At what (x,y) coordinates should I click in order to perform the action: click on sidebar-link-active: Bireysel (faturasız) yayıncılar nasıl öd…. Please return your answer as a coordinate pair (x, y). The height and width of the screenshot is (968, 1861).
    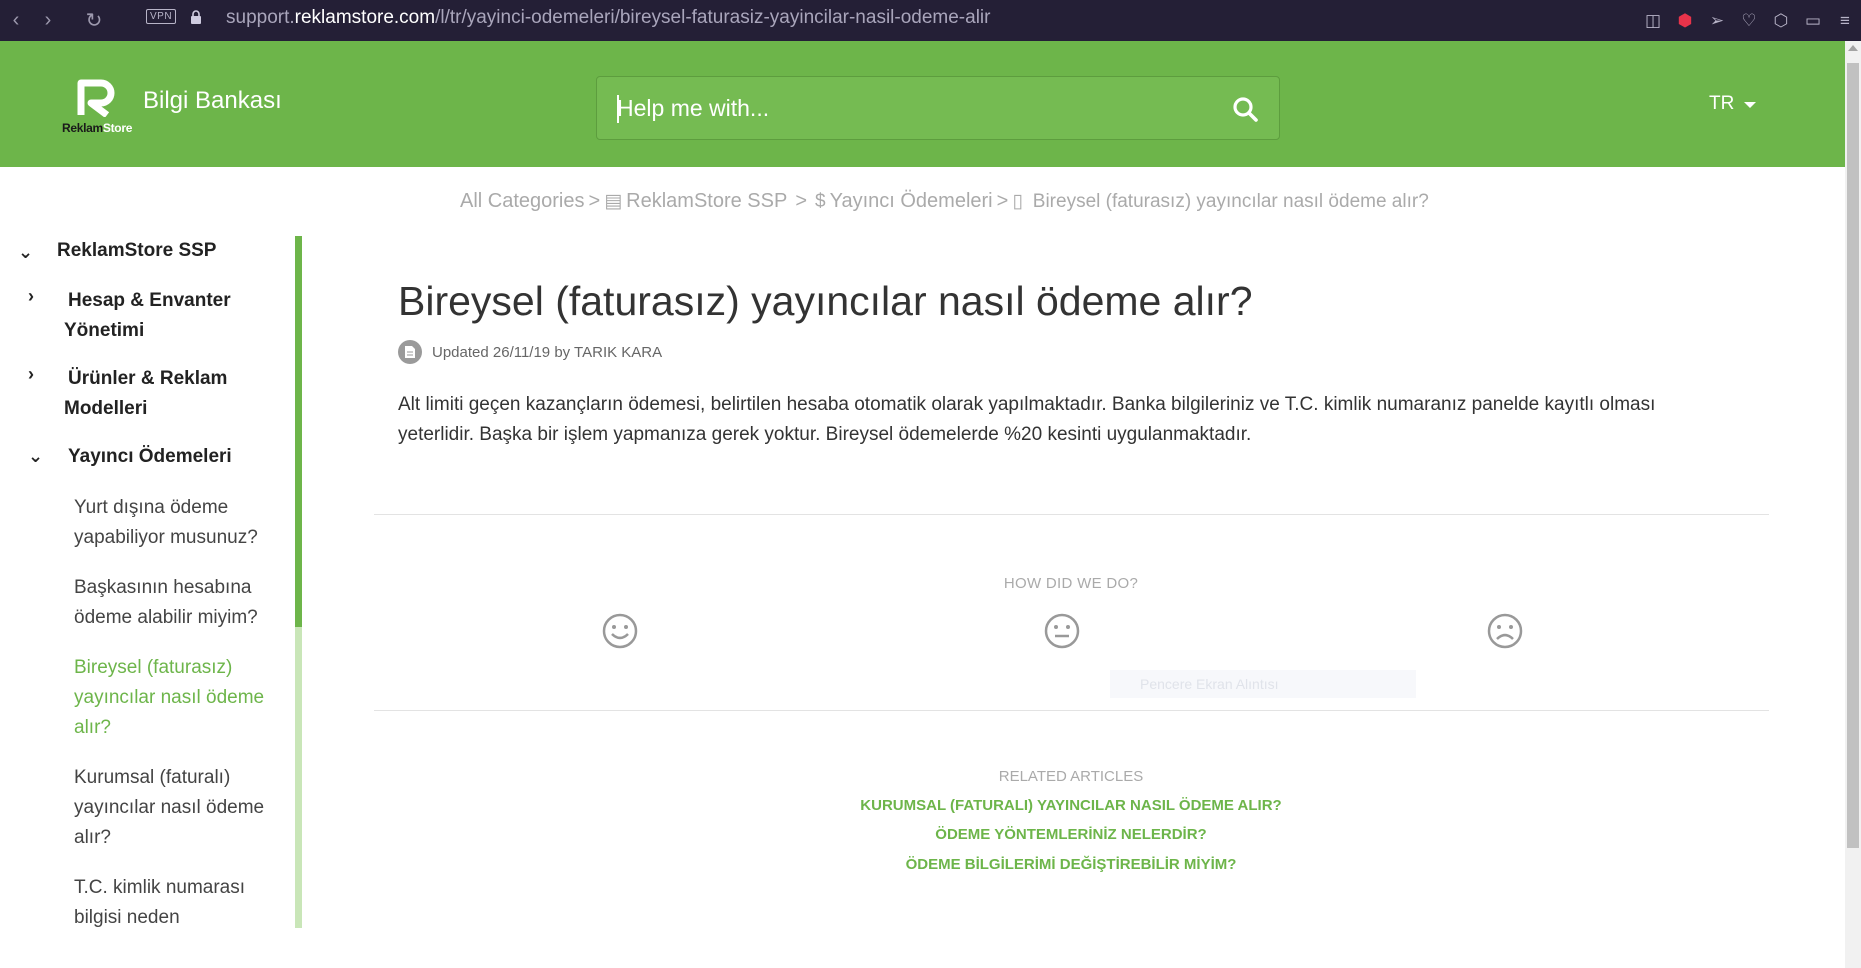
    Looking at the image, I should click on (179, 698).